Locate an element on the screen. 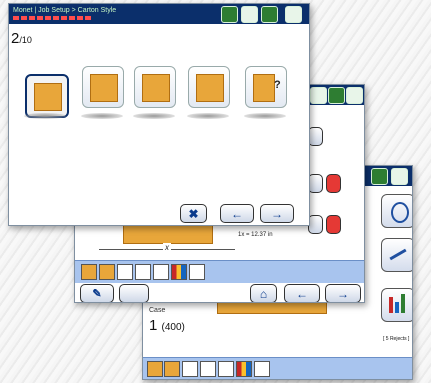 Image resolution: width=431 pixels, height=383 pixels. case-total: (400) is located at coordinates (173, 327).